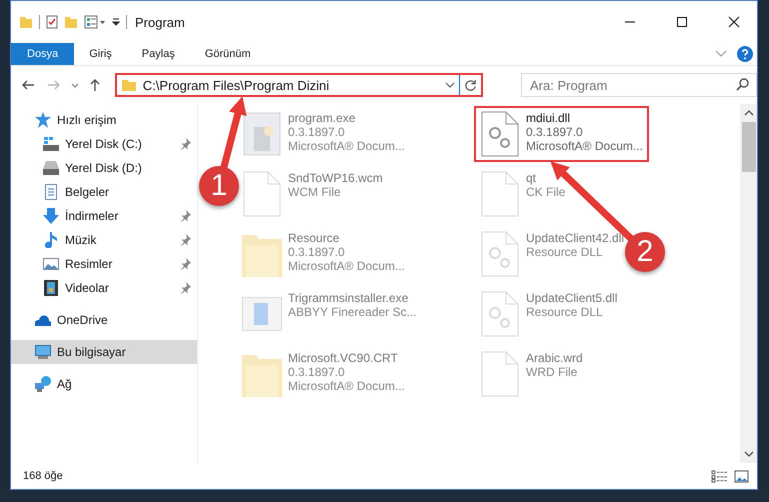 This screenshot has height=502, width=769. I want to click on file-name: Resource, so click(314, 238).